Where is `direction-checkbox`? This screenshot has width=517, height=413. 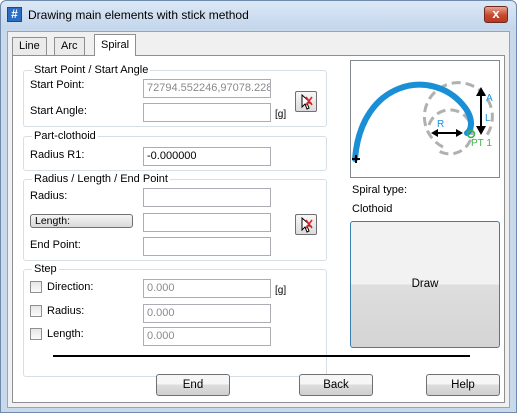 direction-checkbox is located at coordinates (36, 287).